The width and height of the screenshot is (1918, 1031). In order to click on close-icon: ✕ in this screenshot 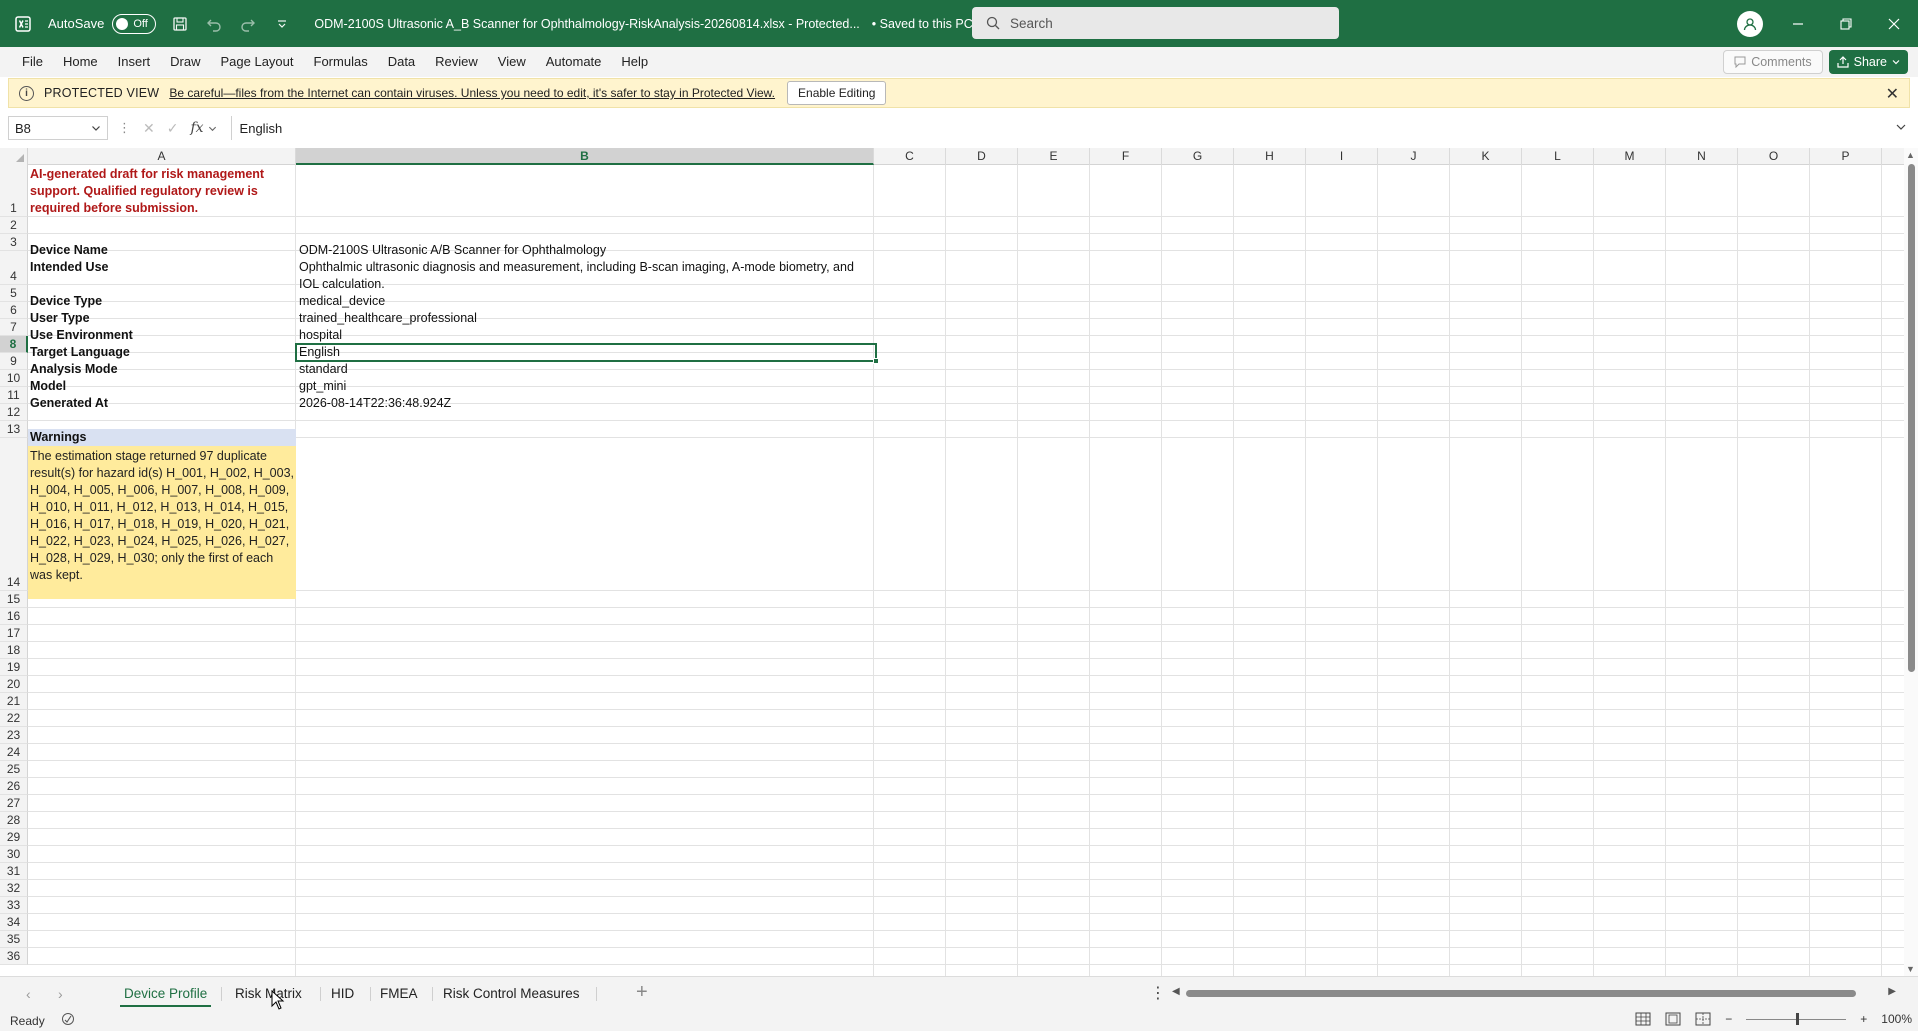, I will do `click(1892, 94)`.